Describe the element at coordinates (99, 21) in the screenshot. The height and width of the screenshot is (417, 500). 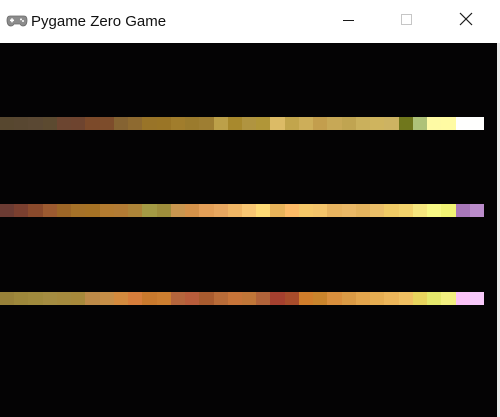
I see `window-title: Pygame Zero Game` at that location.